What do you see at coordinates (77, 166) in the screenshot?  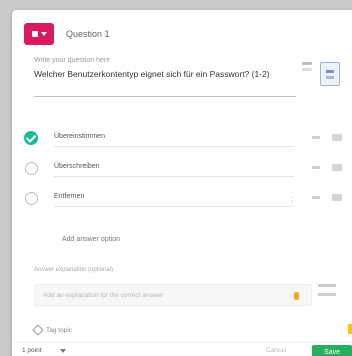 I see `answer-text: Überschreiben` at bounding box center [77, 166].